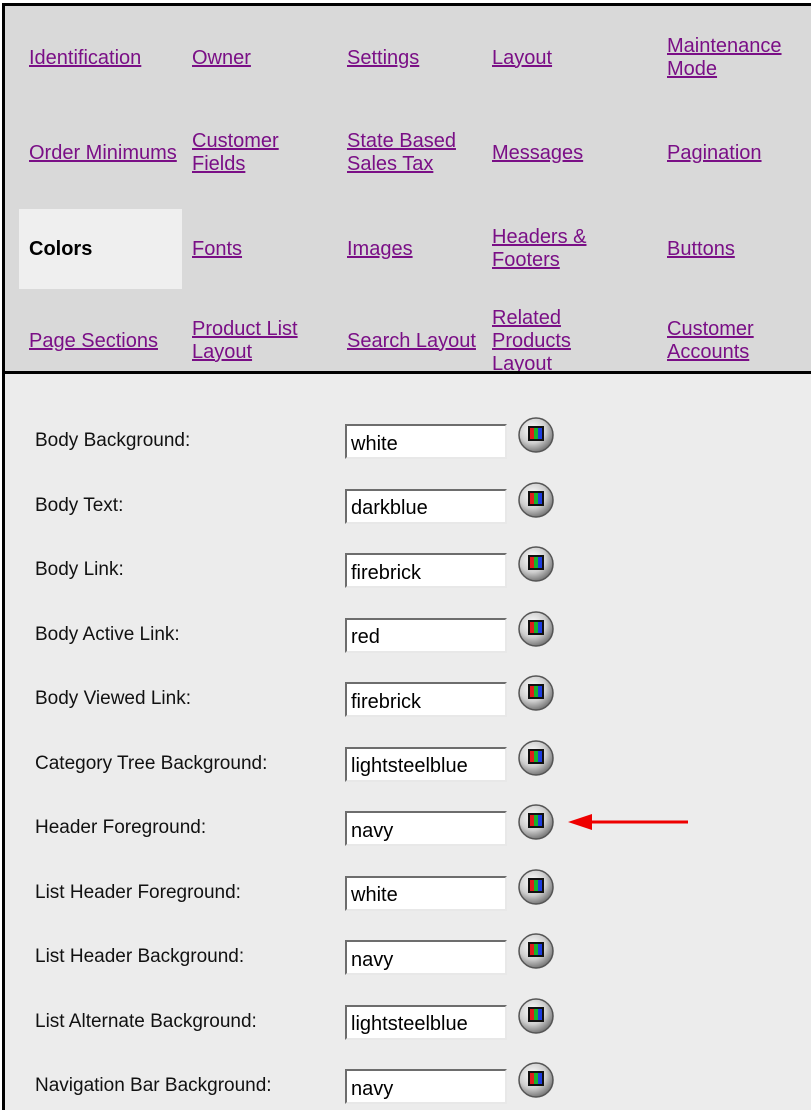 This screenshot has height=1110, width=811. Describe the element at coordinates (259, 153) in the screenshot. I see `tab-customer-fields: Customer Fields` at that location.